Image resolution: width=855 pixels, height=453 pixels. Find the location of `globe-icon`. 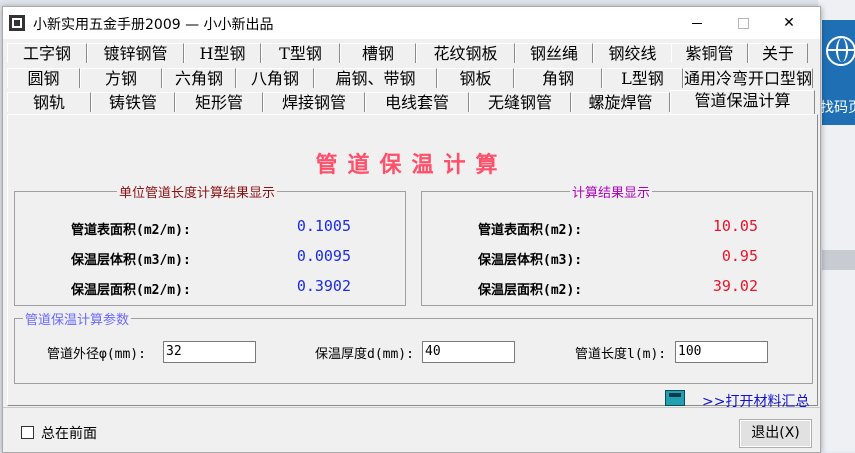

globe-icon is located at coordinates (840, 51).